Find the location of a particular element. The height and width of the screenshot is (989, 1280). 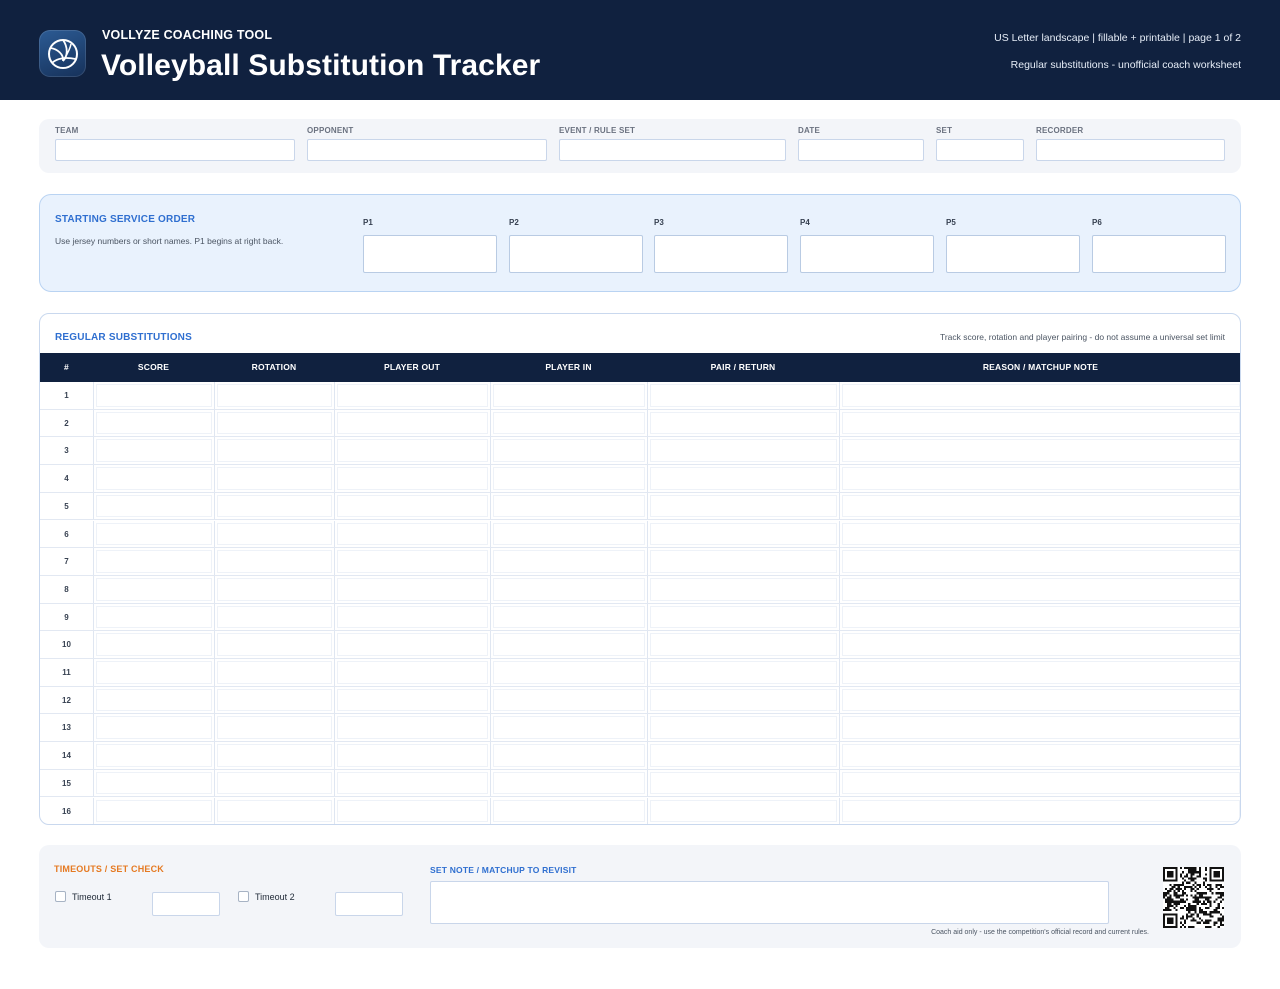

set-field is located at coordinates (980, 150).